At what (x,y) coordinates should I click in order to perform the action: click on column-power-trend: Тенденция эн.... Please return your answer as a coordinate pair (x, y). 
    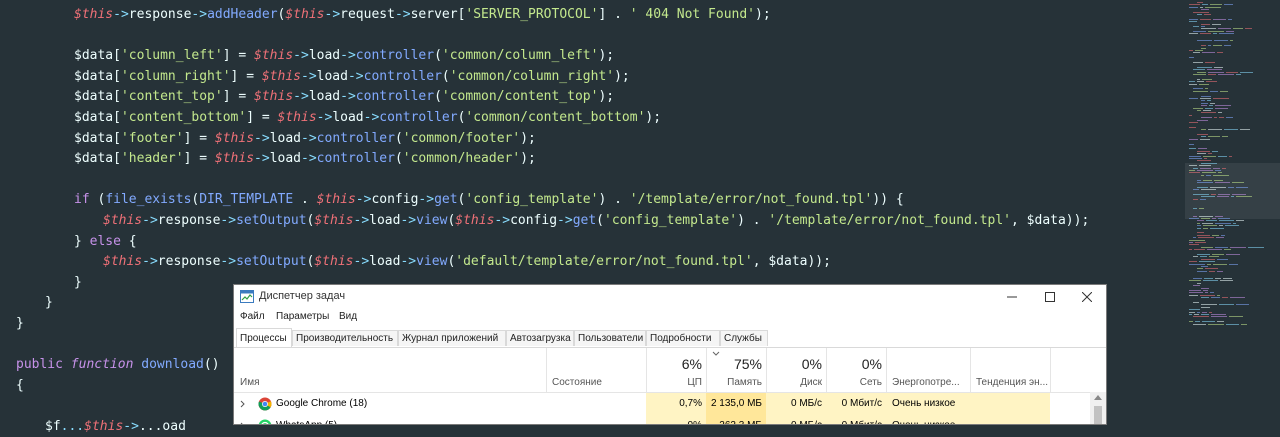
    Looking at the image, I should click on (1012, 382).